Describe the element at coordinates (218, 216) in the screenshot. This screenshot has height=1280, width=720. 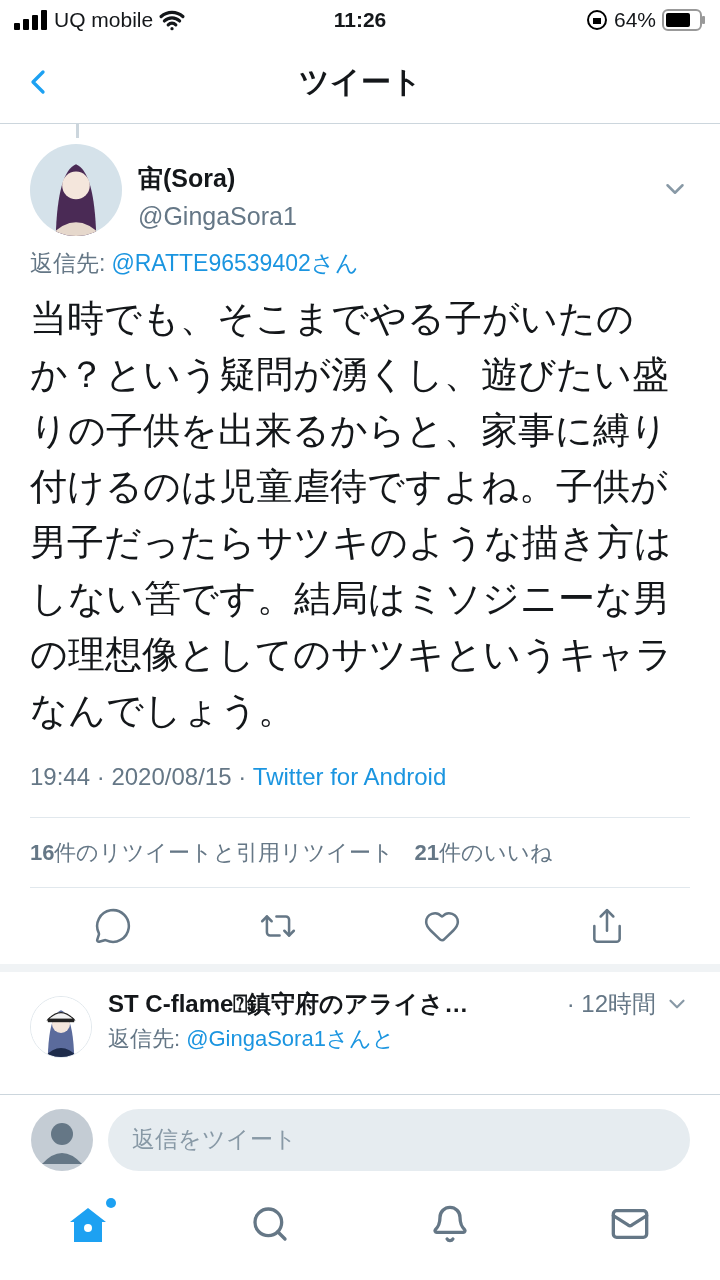
I see `user-handle: @GingaSora1` at that location.